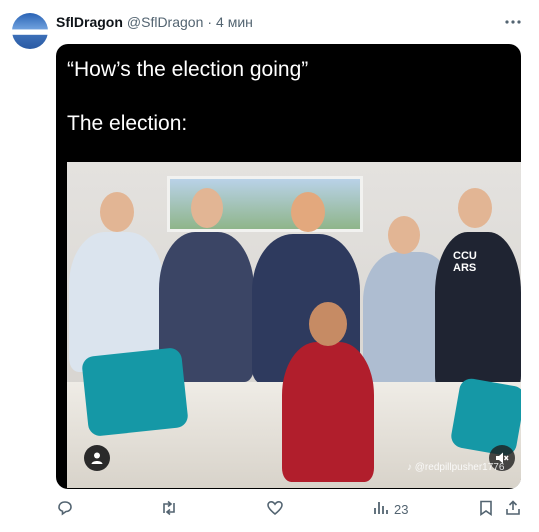 Image resolution: width=539 pixels, height=532 pixels. What do you see at coordinates (165, 22) in the screenshot?
I see `handle: @SflDragon` at bounding box center [165, 22].